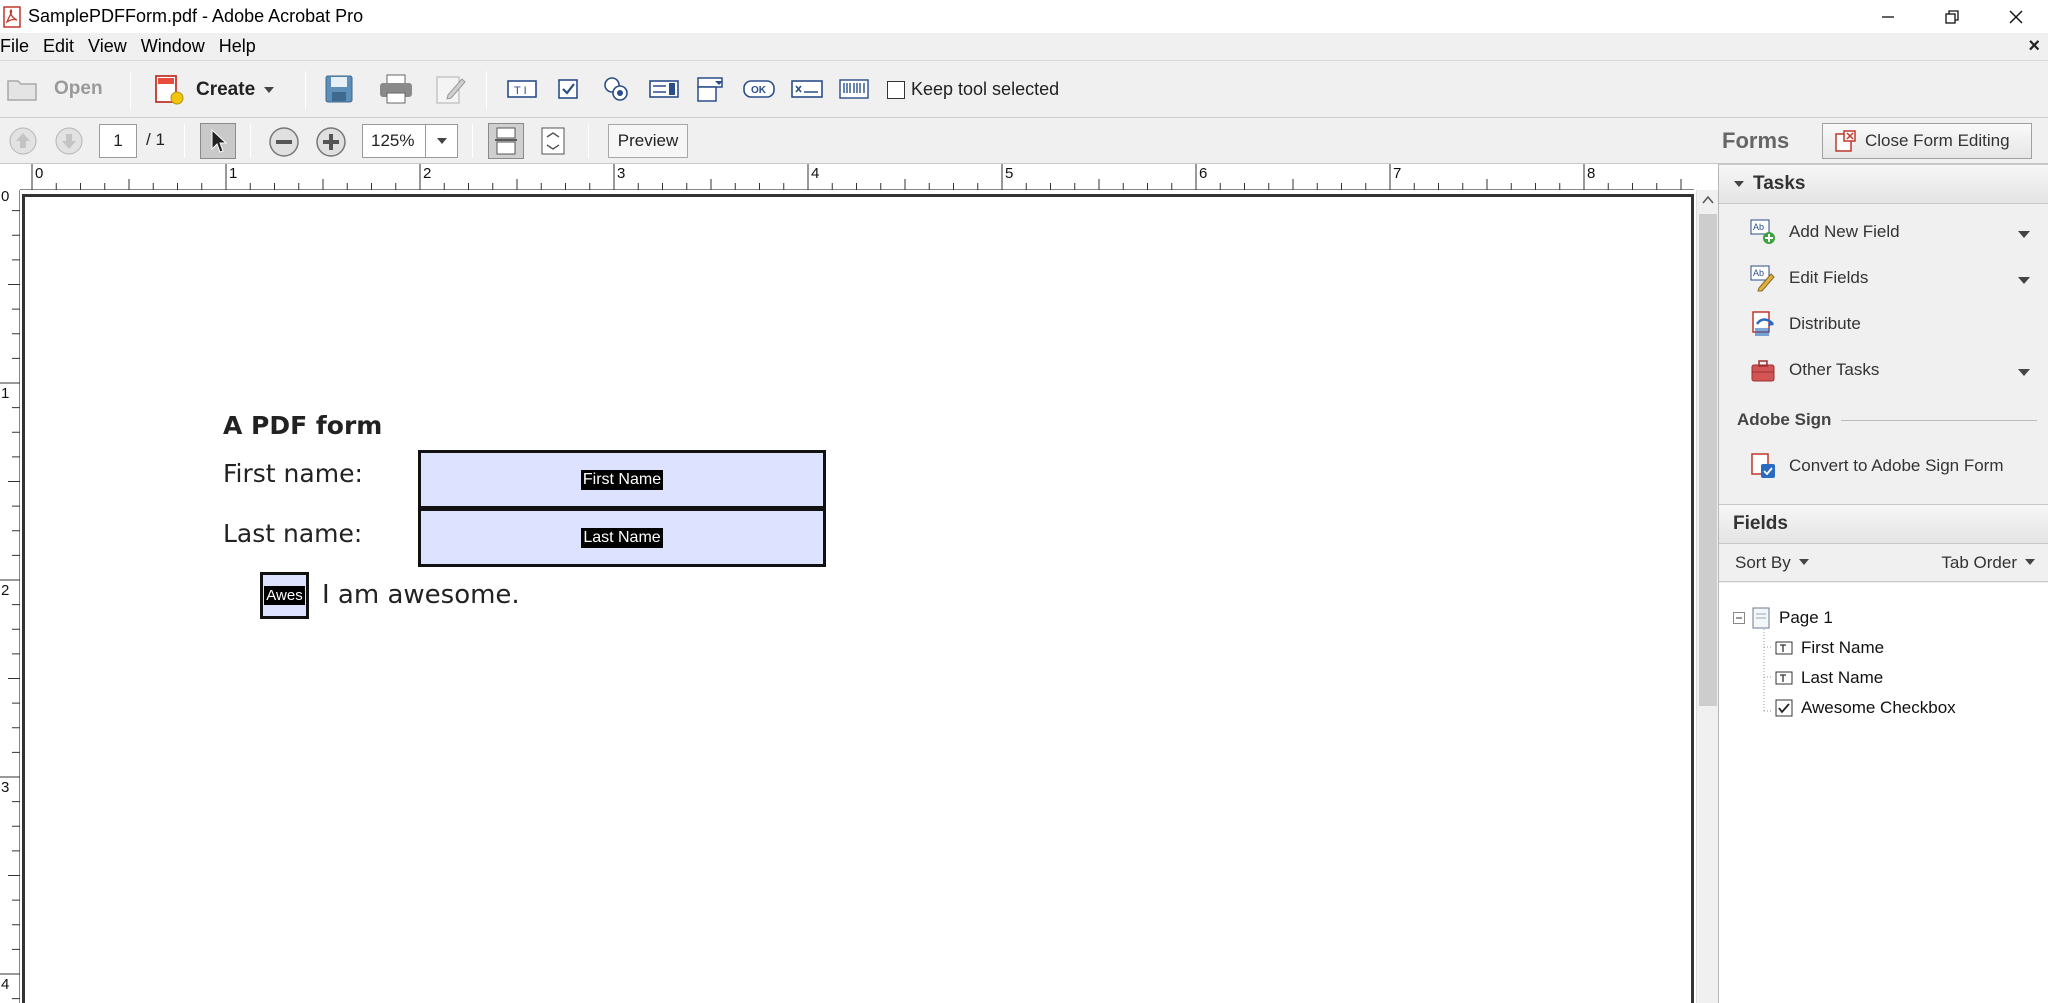  What do you see at coordinates (648, 141) in the screenshot?
I see `preview-button: Preview` at bounding box center [648, 141].